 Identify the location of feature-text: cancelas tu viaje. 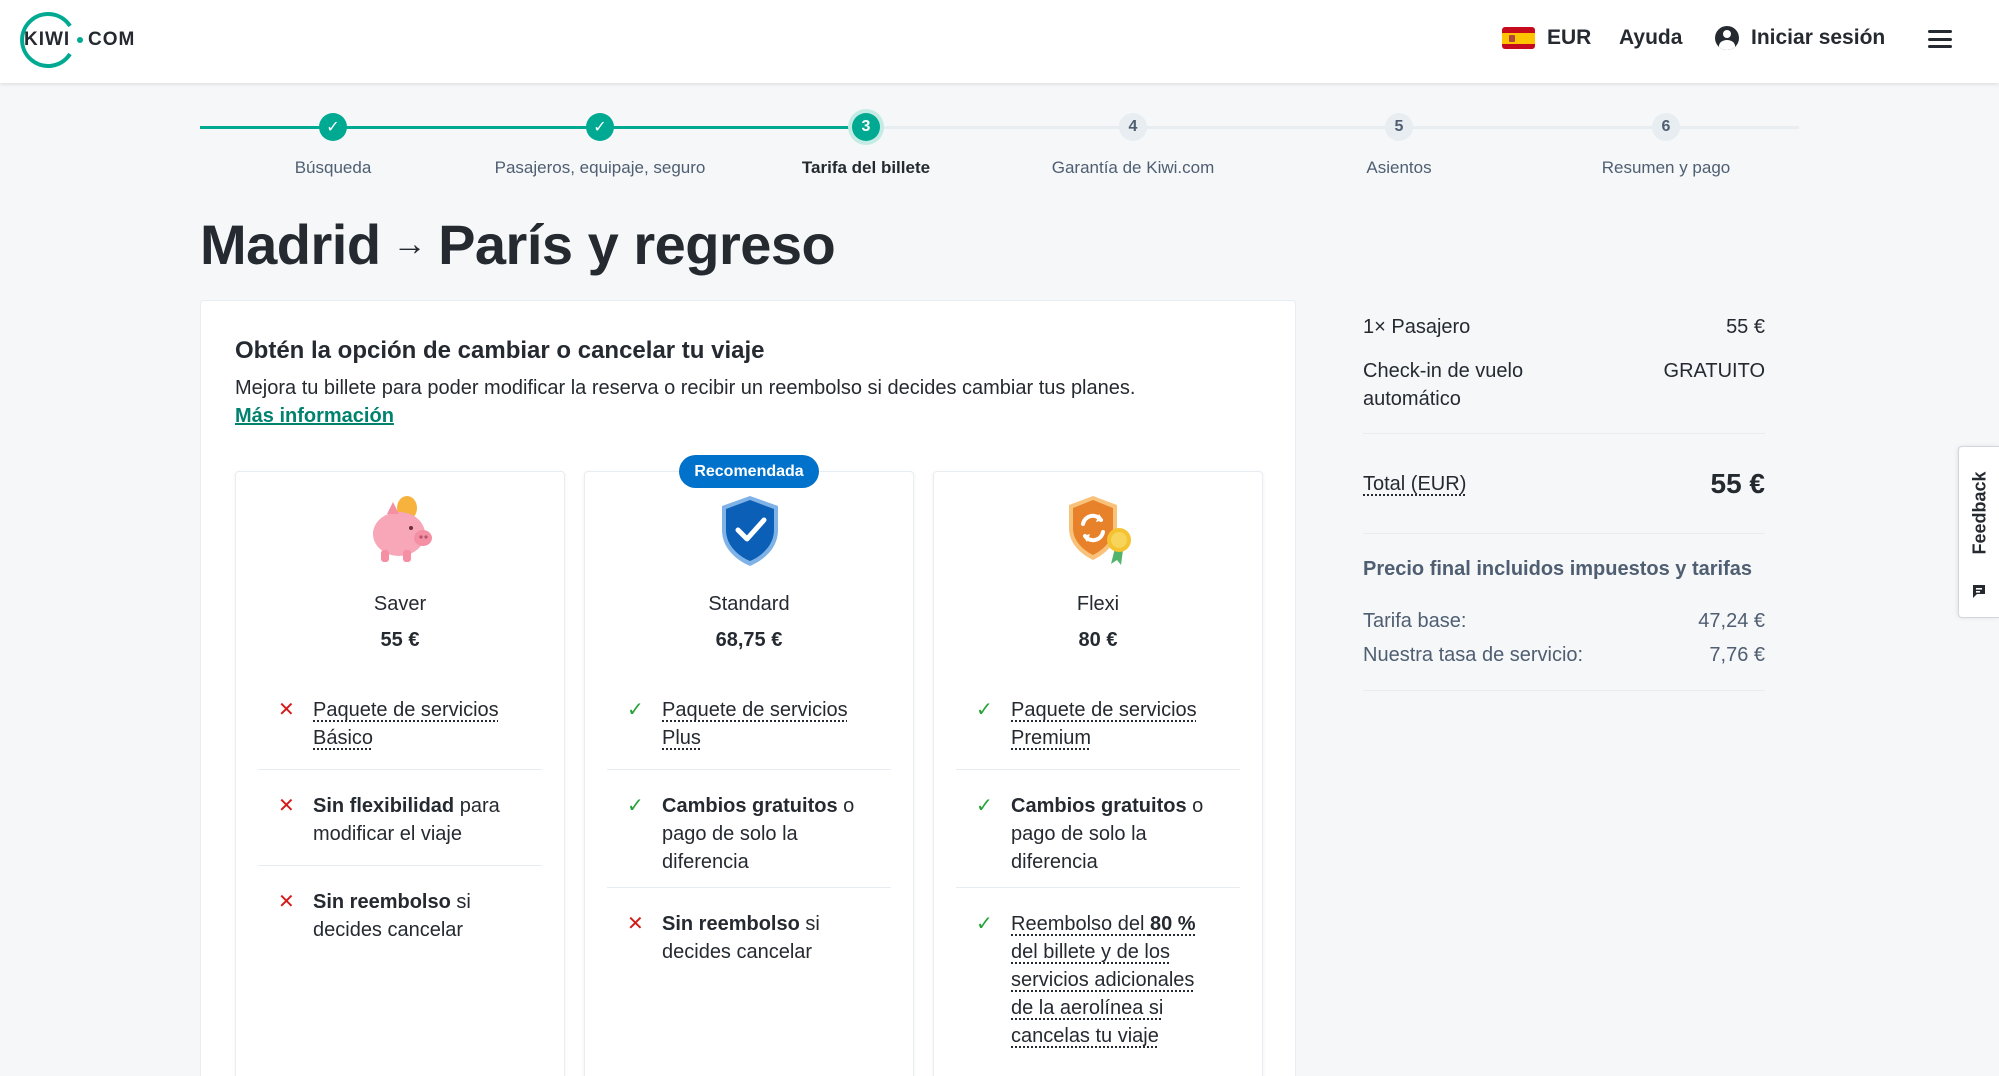
(1085, 1036).